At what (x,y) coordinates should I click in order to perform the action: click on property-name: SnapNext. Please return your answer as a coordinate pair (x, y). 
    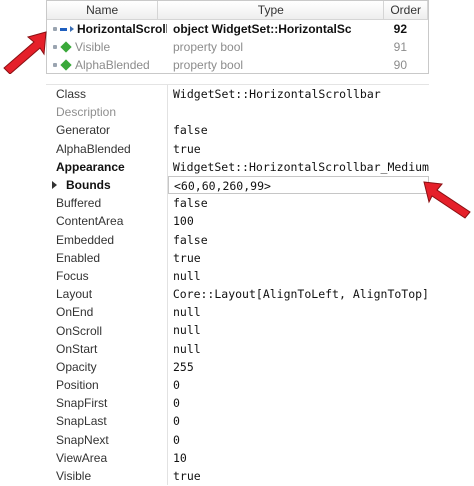
    Looking at the image, I should click on (107, 439).